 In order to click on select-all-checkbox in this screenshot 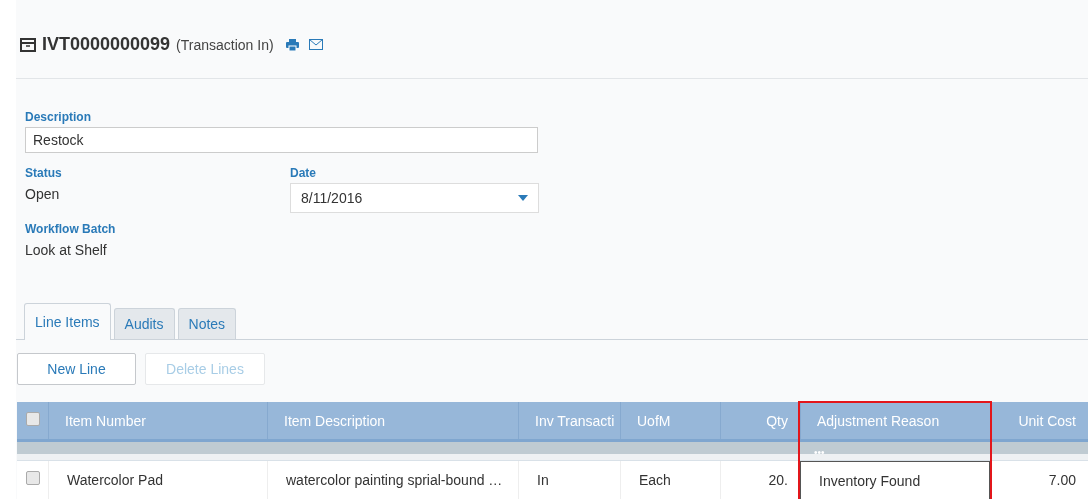, I will do `click(32, 419)`.